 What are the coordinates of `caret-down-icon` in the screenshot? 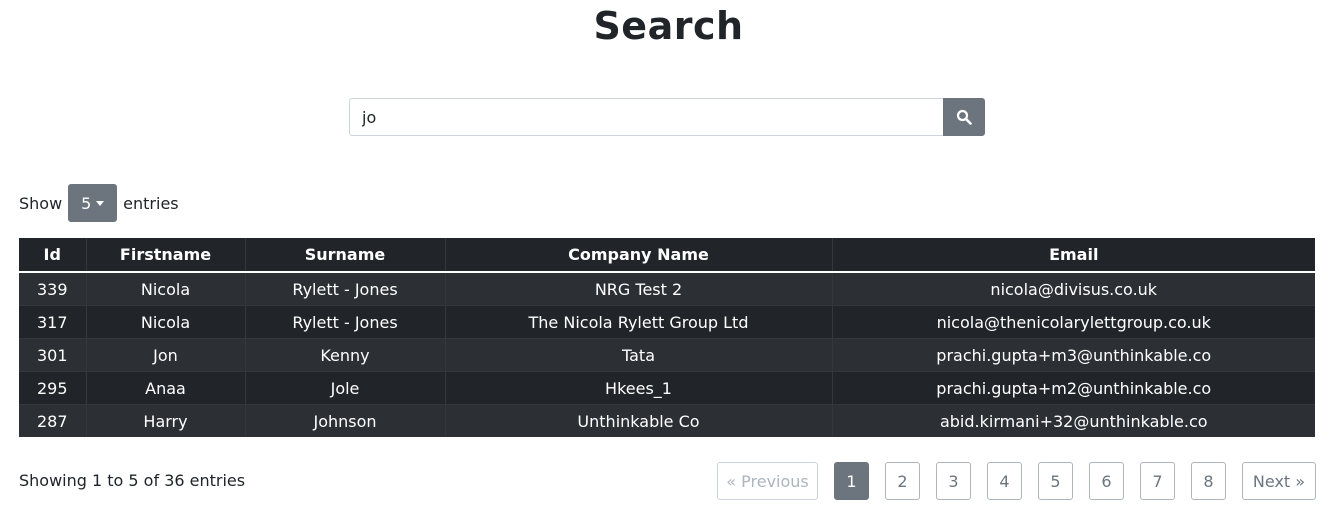 It's located at (100, 203).